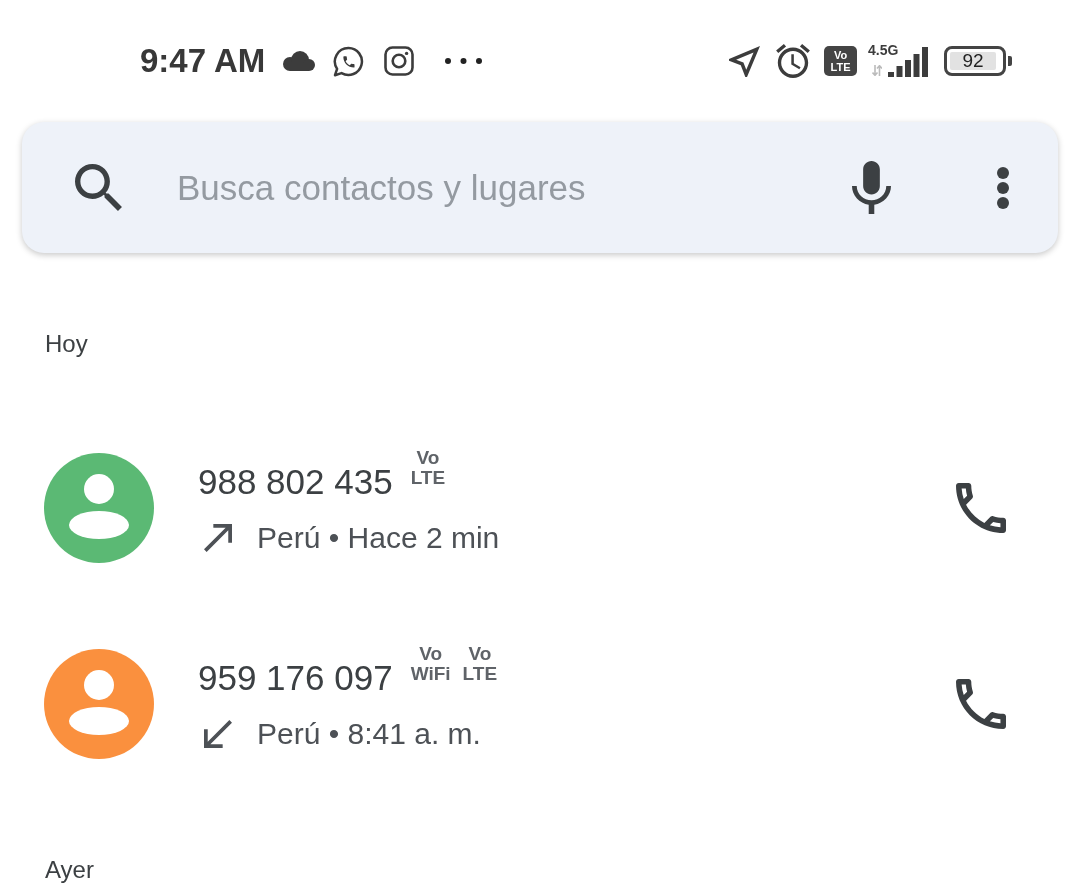 This screenshot has height=886, width=1080. What do you see at coordinates (877, 70) in the screenshot?
I see `data-activity-icon` at bounding box center [877, 70].